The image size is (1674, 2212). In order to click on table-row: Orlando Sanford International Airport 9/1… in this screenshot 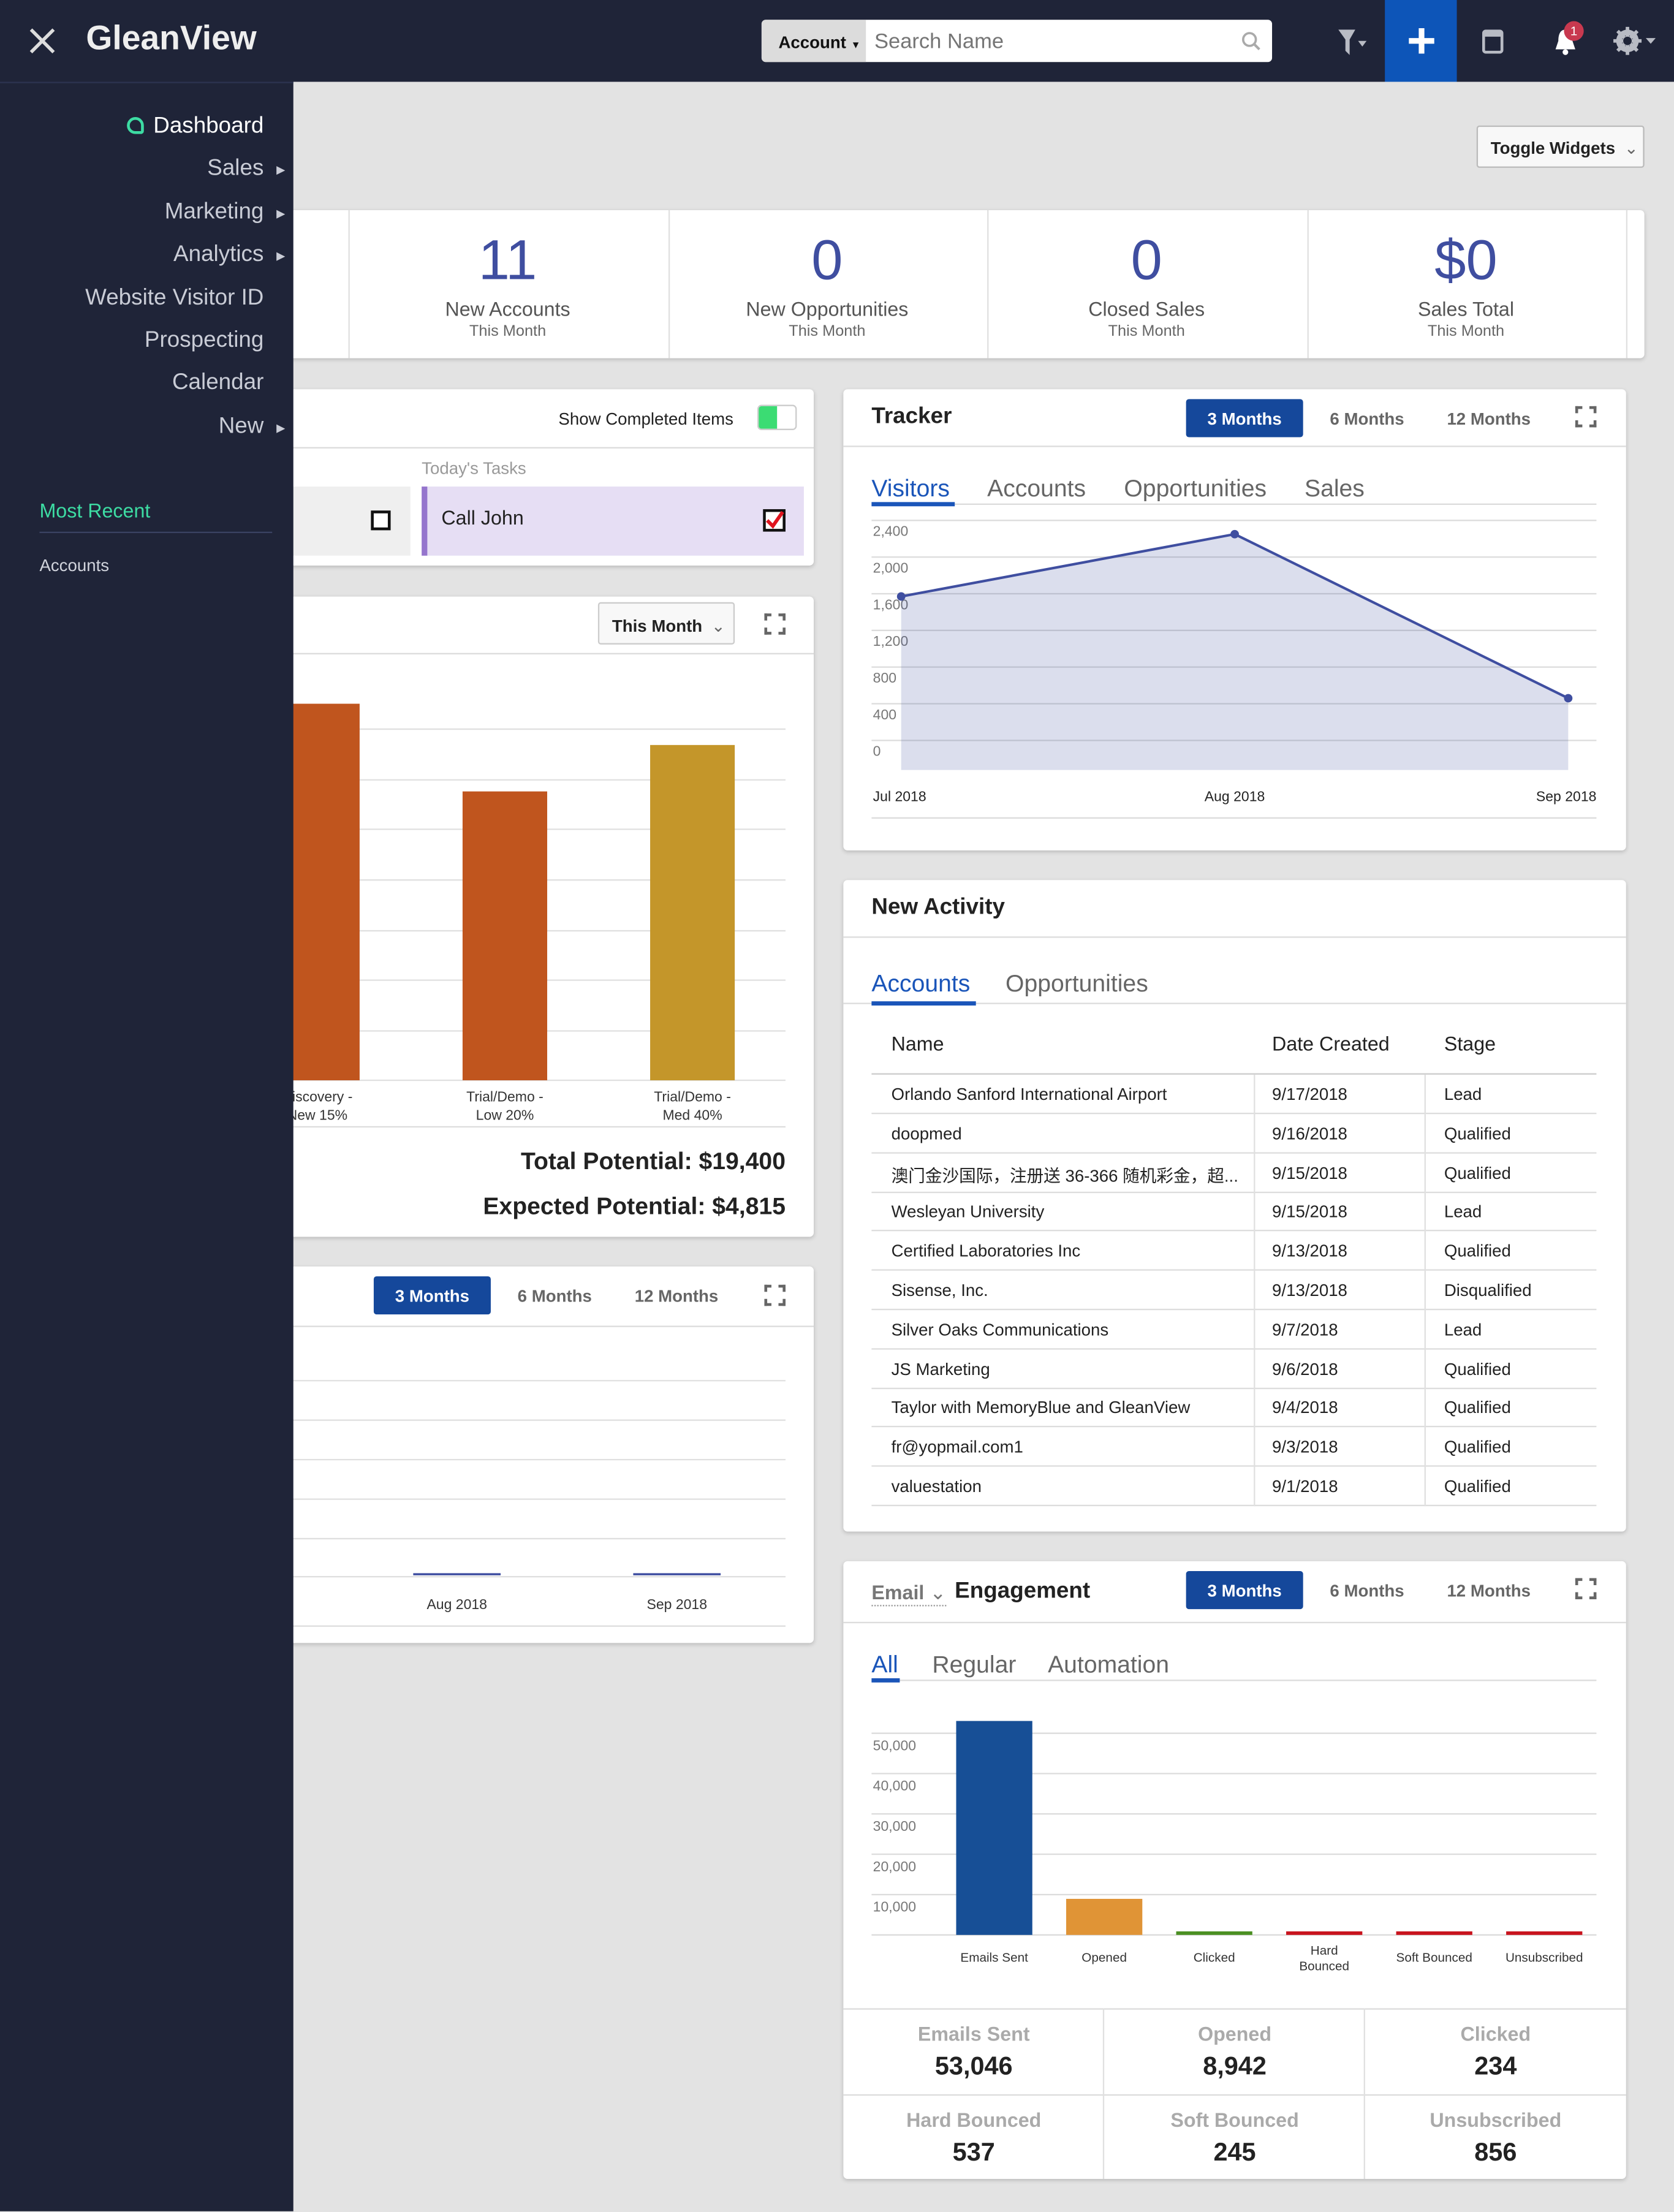, I will do `click(1234, 1095)`.